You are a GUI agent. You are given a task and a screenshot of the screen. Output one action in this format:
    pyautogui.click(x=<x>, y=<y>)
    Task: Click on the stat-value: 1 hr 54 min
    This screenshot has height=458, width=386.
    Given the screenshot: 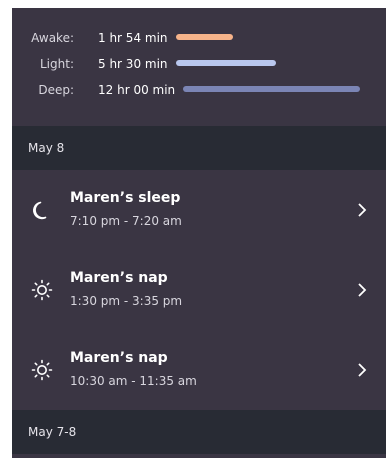 What is the action you would take?
    pyautogui.click(x=133, y=38)
    